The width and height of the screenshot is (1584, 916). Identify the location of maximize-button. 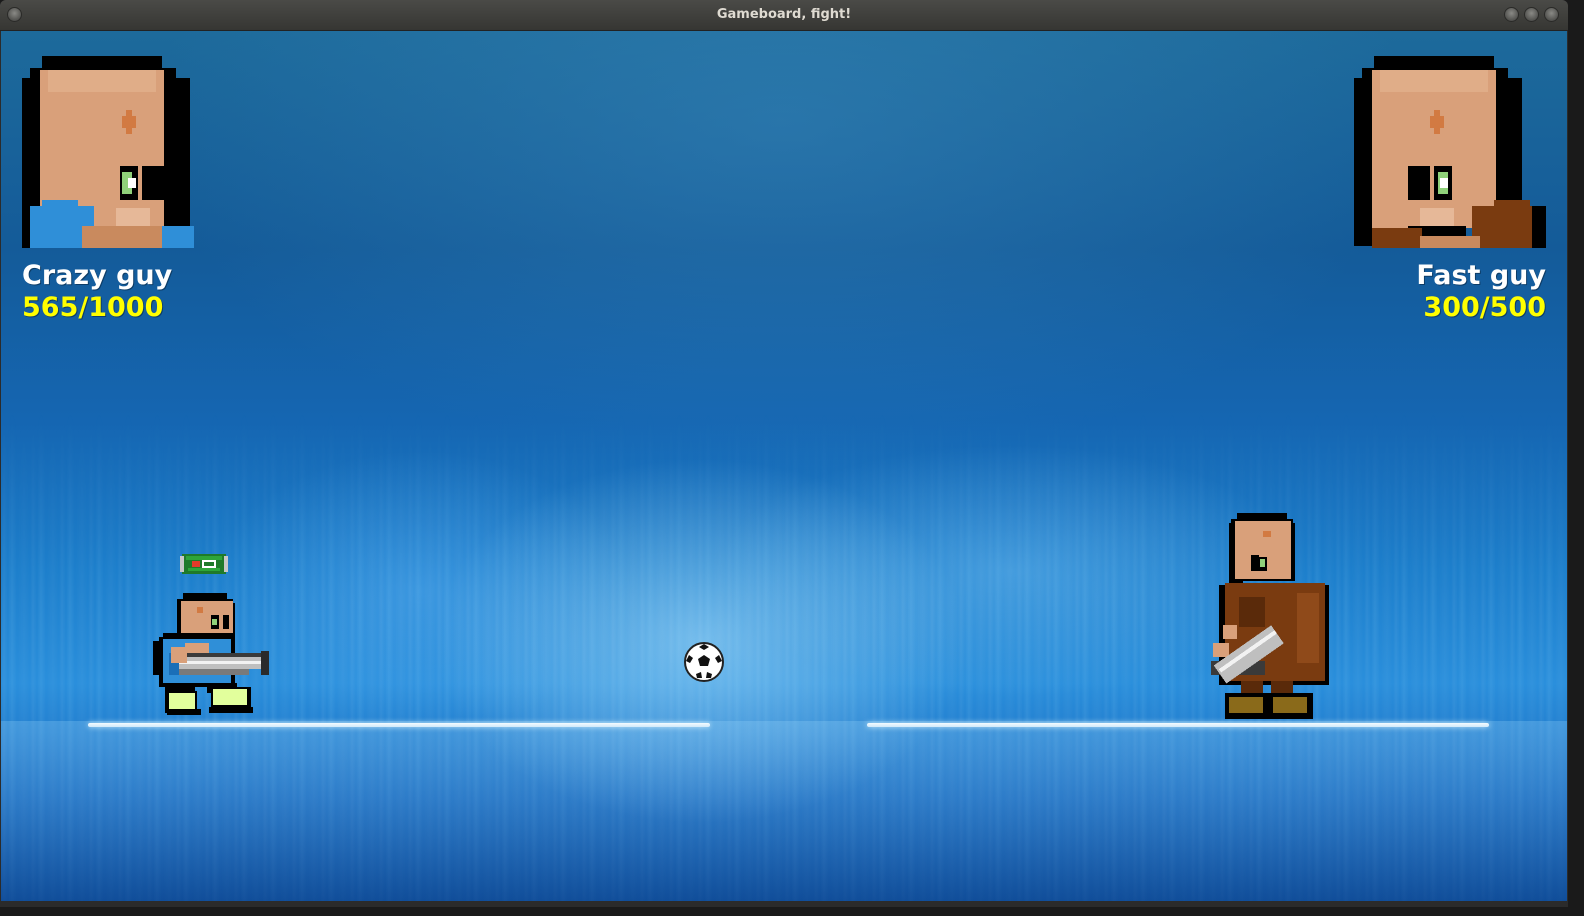
(1531, 14).